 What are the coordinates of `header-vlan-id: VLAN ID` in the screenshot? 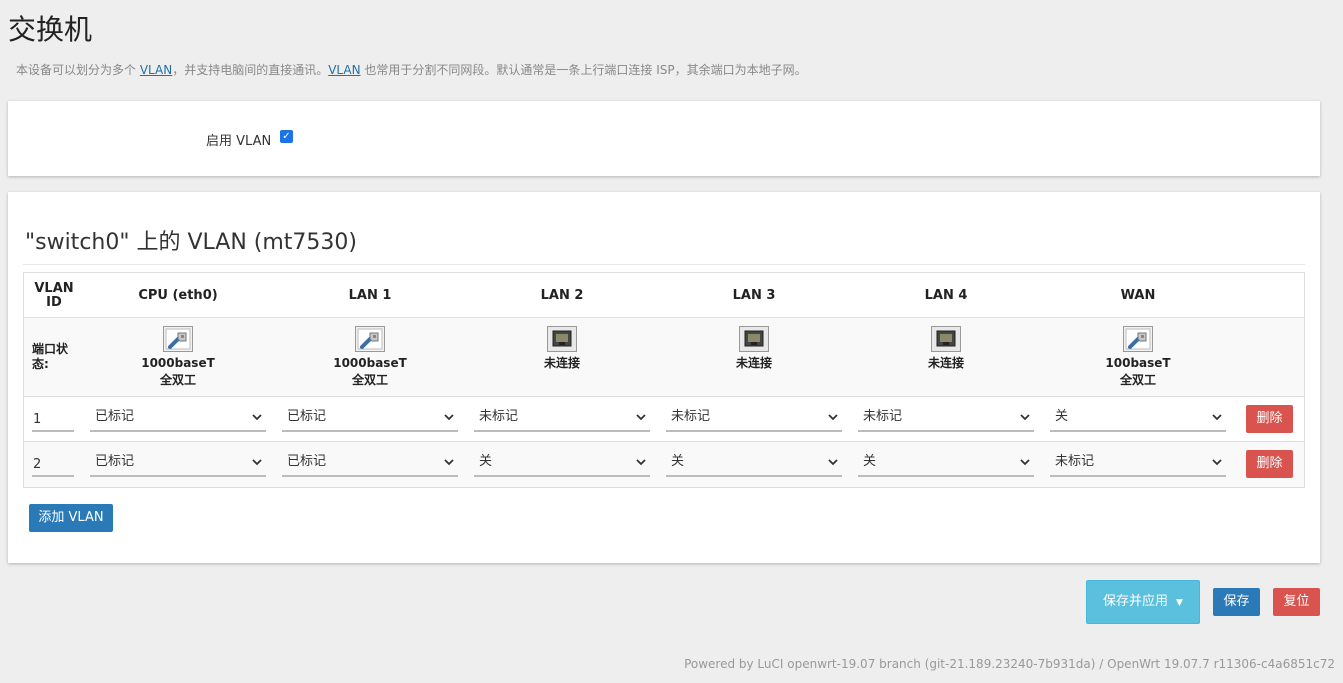 It's located at (54, 295).